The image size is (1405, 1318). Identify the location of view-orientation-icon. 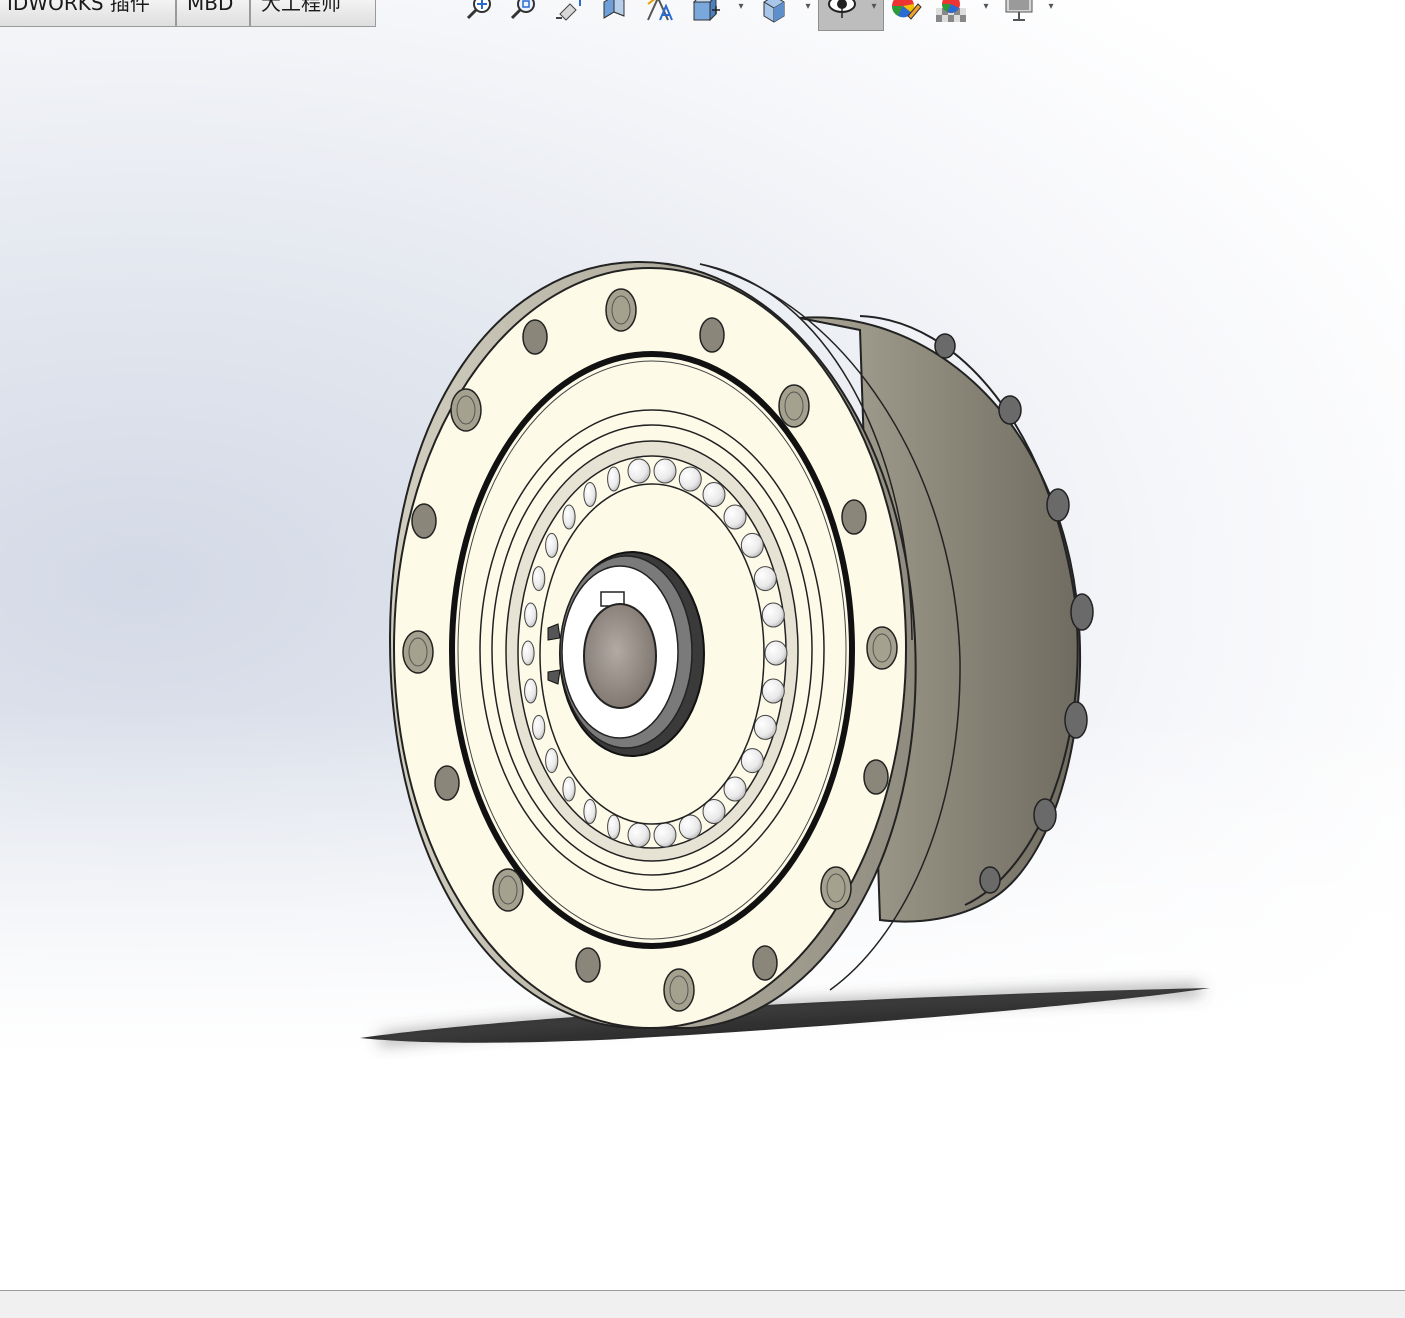
(707, 12).